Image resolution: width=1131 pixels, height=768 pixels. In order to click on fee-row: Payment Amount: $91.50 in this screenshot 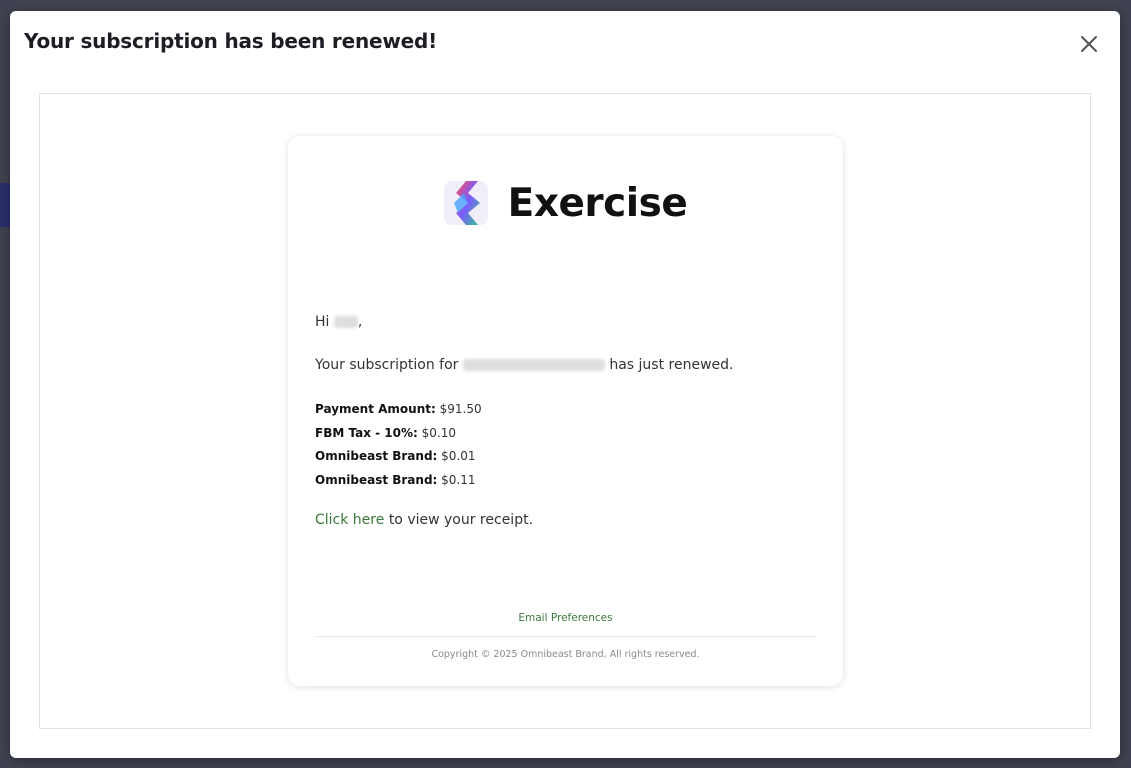, I will do `click(565, 410)`.